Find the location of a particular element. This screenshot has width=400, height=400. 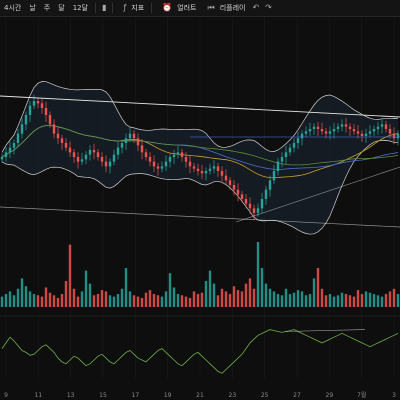

alerts-button: ⏰ 얼러트 is located at coordinates (177, 8).